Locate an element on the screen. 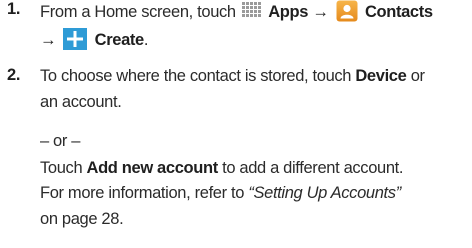 Image resolution: width=472 pixels, height=248 pixels. device-label: Device is located at coordinates (381, 76).